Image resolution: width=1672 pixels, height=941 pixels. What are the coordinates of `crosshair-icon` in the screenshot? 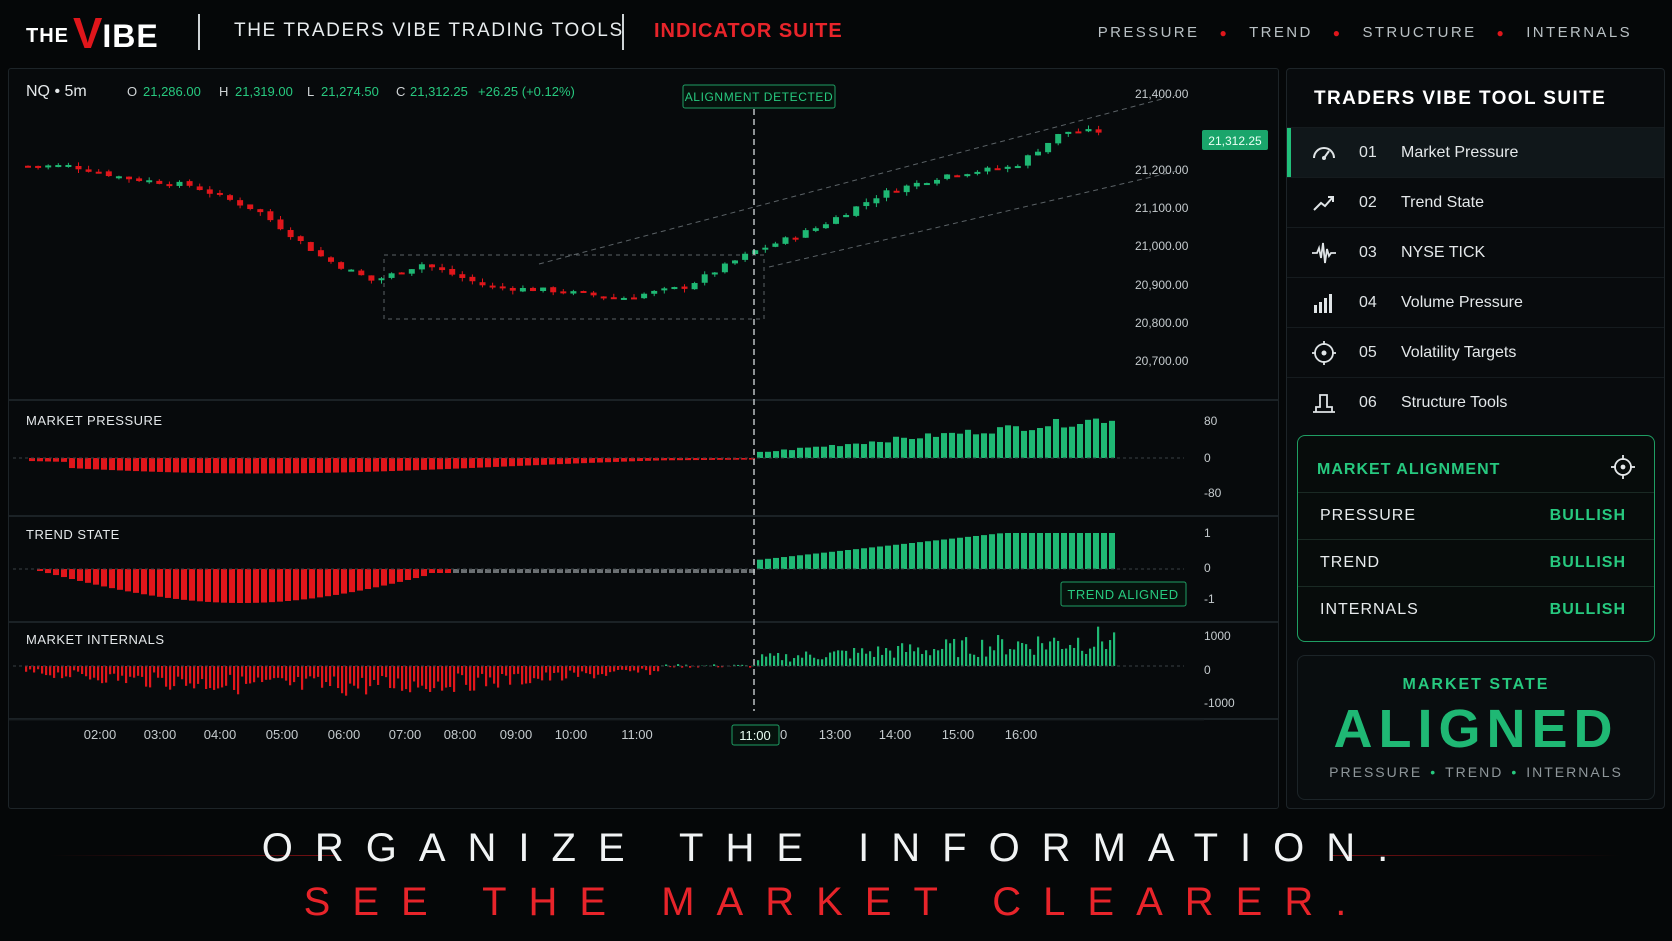 It's located at (1623, 467).